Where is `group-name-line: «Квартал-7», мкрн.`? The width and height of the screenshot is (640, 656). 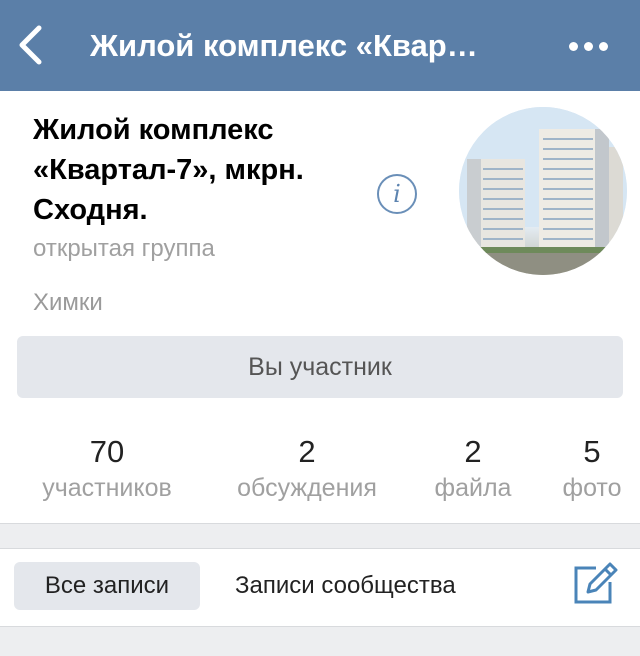 group-name-line: «Квартал-7», мкрн. is located at coordinates (168, 170).